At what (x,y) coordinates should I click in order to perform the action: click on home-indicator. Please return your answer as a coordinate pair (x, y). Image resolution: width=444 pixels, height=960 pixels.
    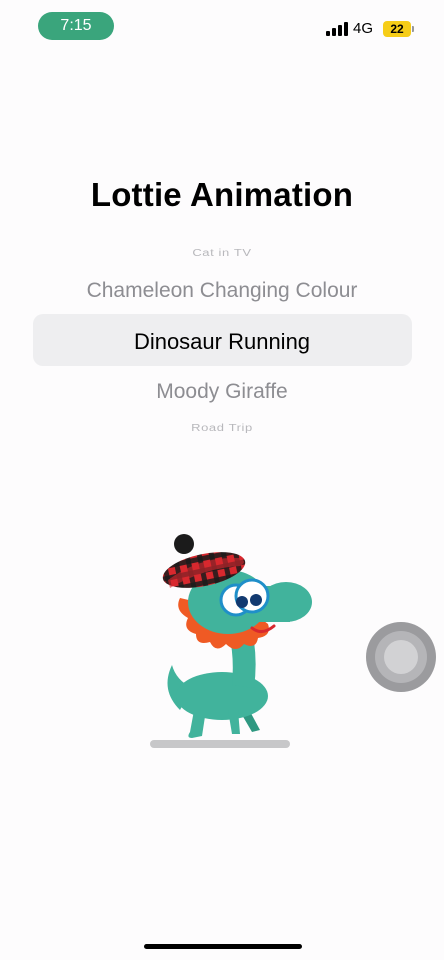
    Looking at the image, I should click on (223, 946).